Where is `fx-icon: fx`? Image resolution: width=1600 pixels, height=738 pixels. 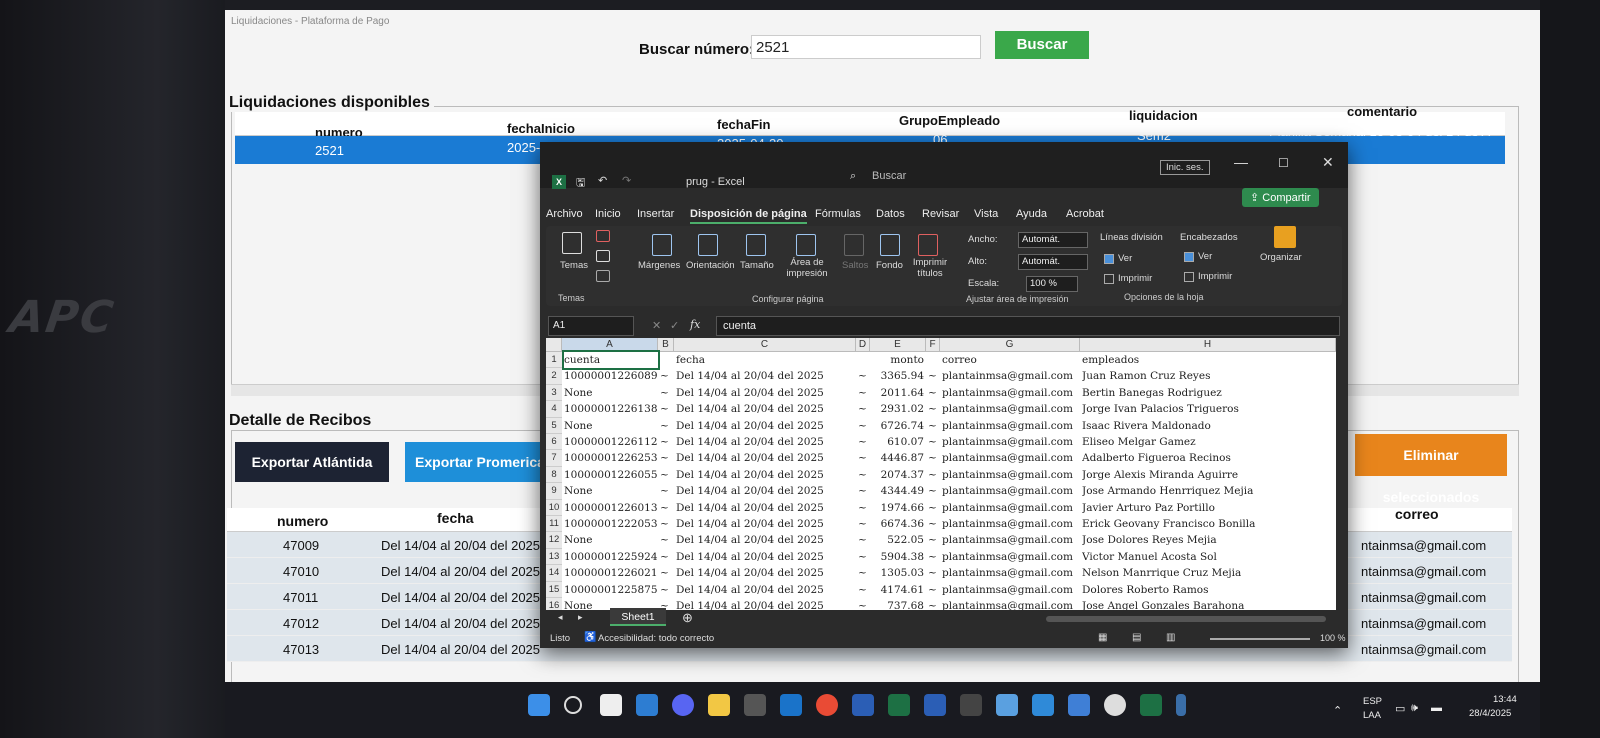 fx-icon: fx is located at coordinates (695, 324).